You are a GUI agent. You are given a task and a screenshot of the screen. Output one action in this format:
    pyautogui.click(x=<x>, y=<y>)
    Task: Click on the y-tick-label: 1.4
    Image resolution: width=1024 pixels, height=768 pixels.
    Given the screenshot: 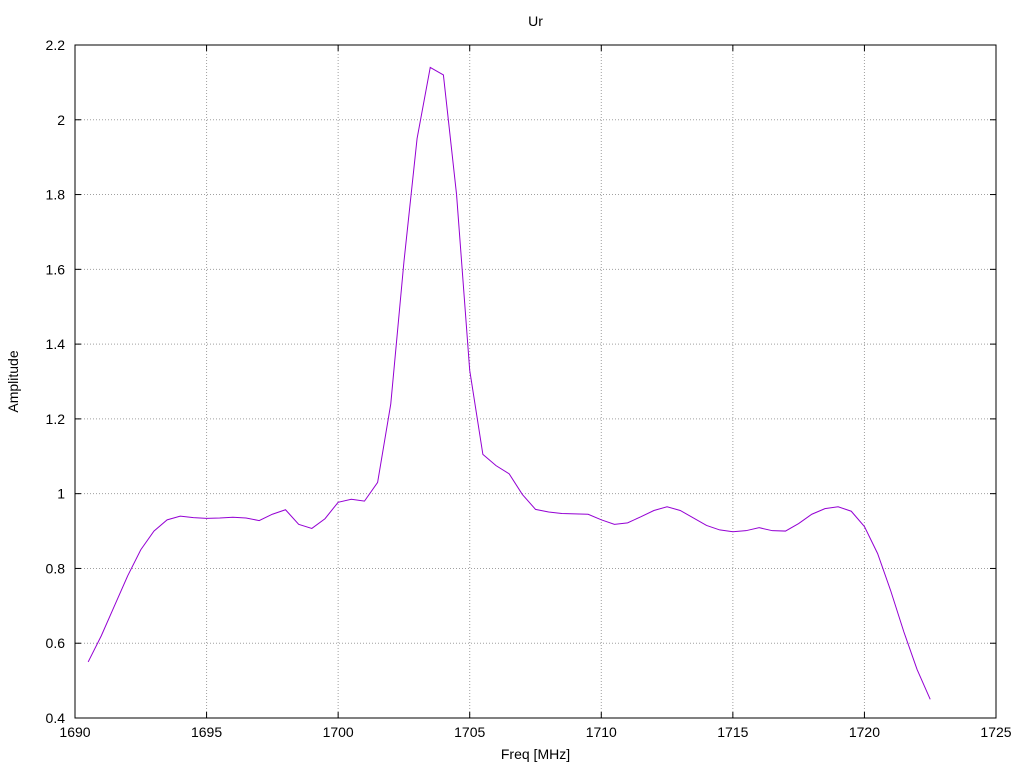 What is the action you would take?
    pyautogui.click(x=56, y=344)
    